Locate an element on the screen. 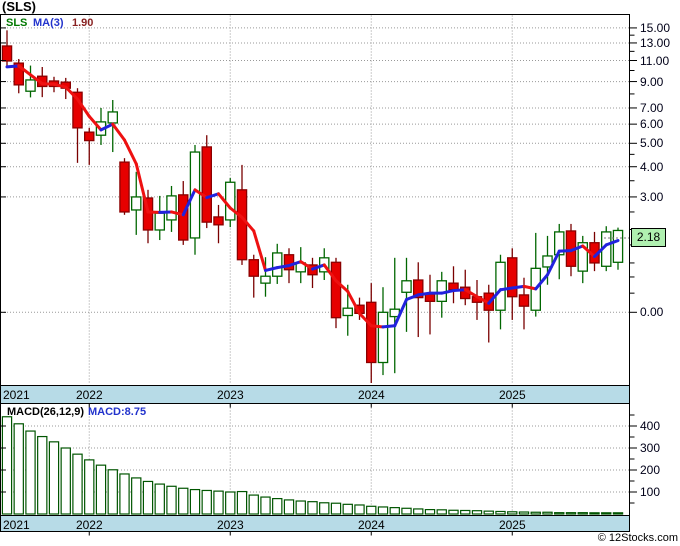 This screenshot has width=680, height=546. legend-ma-value: 1.90 is located at coordinates (83, 23).